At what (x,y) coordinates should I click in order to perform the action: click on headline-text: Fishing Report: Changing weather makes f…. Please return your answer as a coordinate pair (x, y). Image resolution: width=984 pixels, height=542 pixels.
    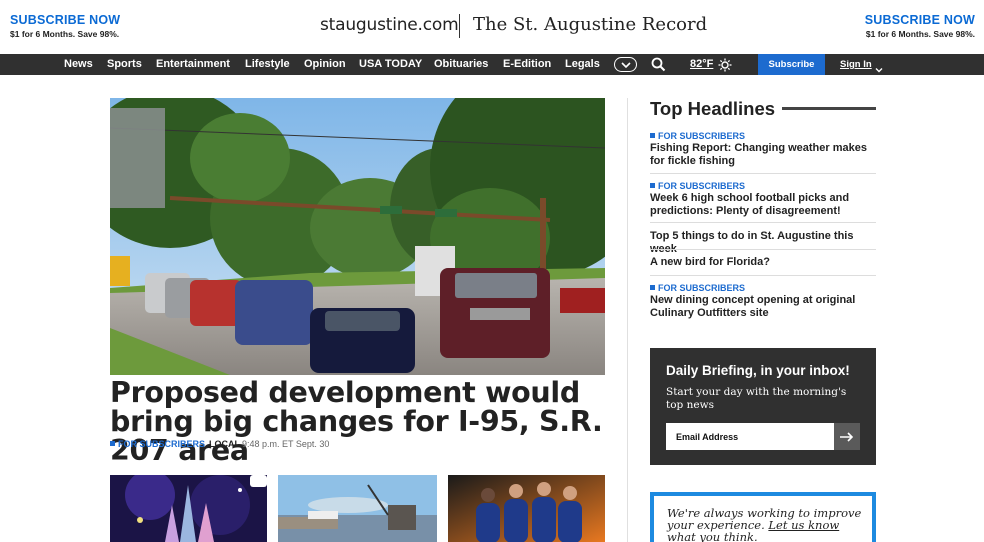
    Looking at the image, I should click on (758, 154).